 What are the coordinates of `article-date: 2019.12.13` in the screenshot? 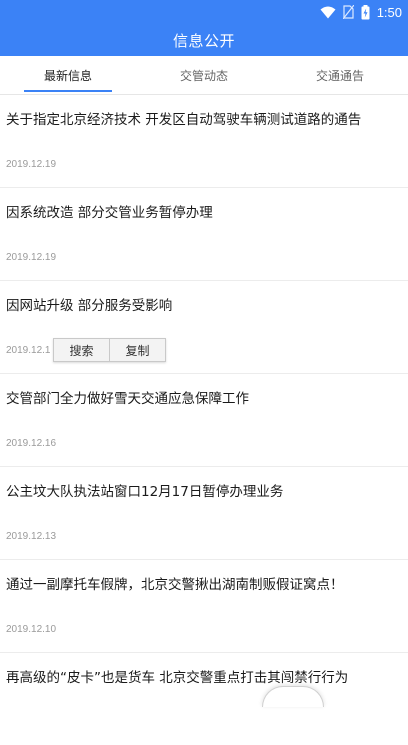 It's located at (31, 536).